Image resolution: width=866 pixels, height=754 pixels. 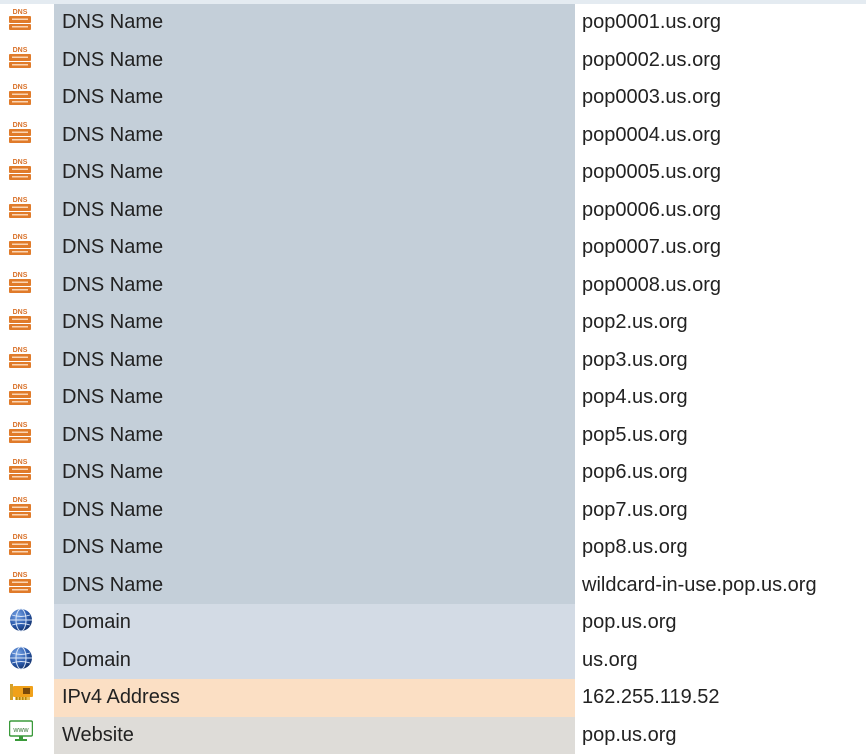 I want to click on entity-value: pop7.us.org, so click(x=720, y=511).